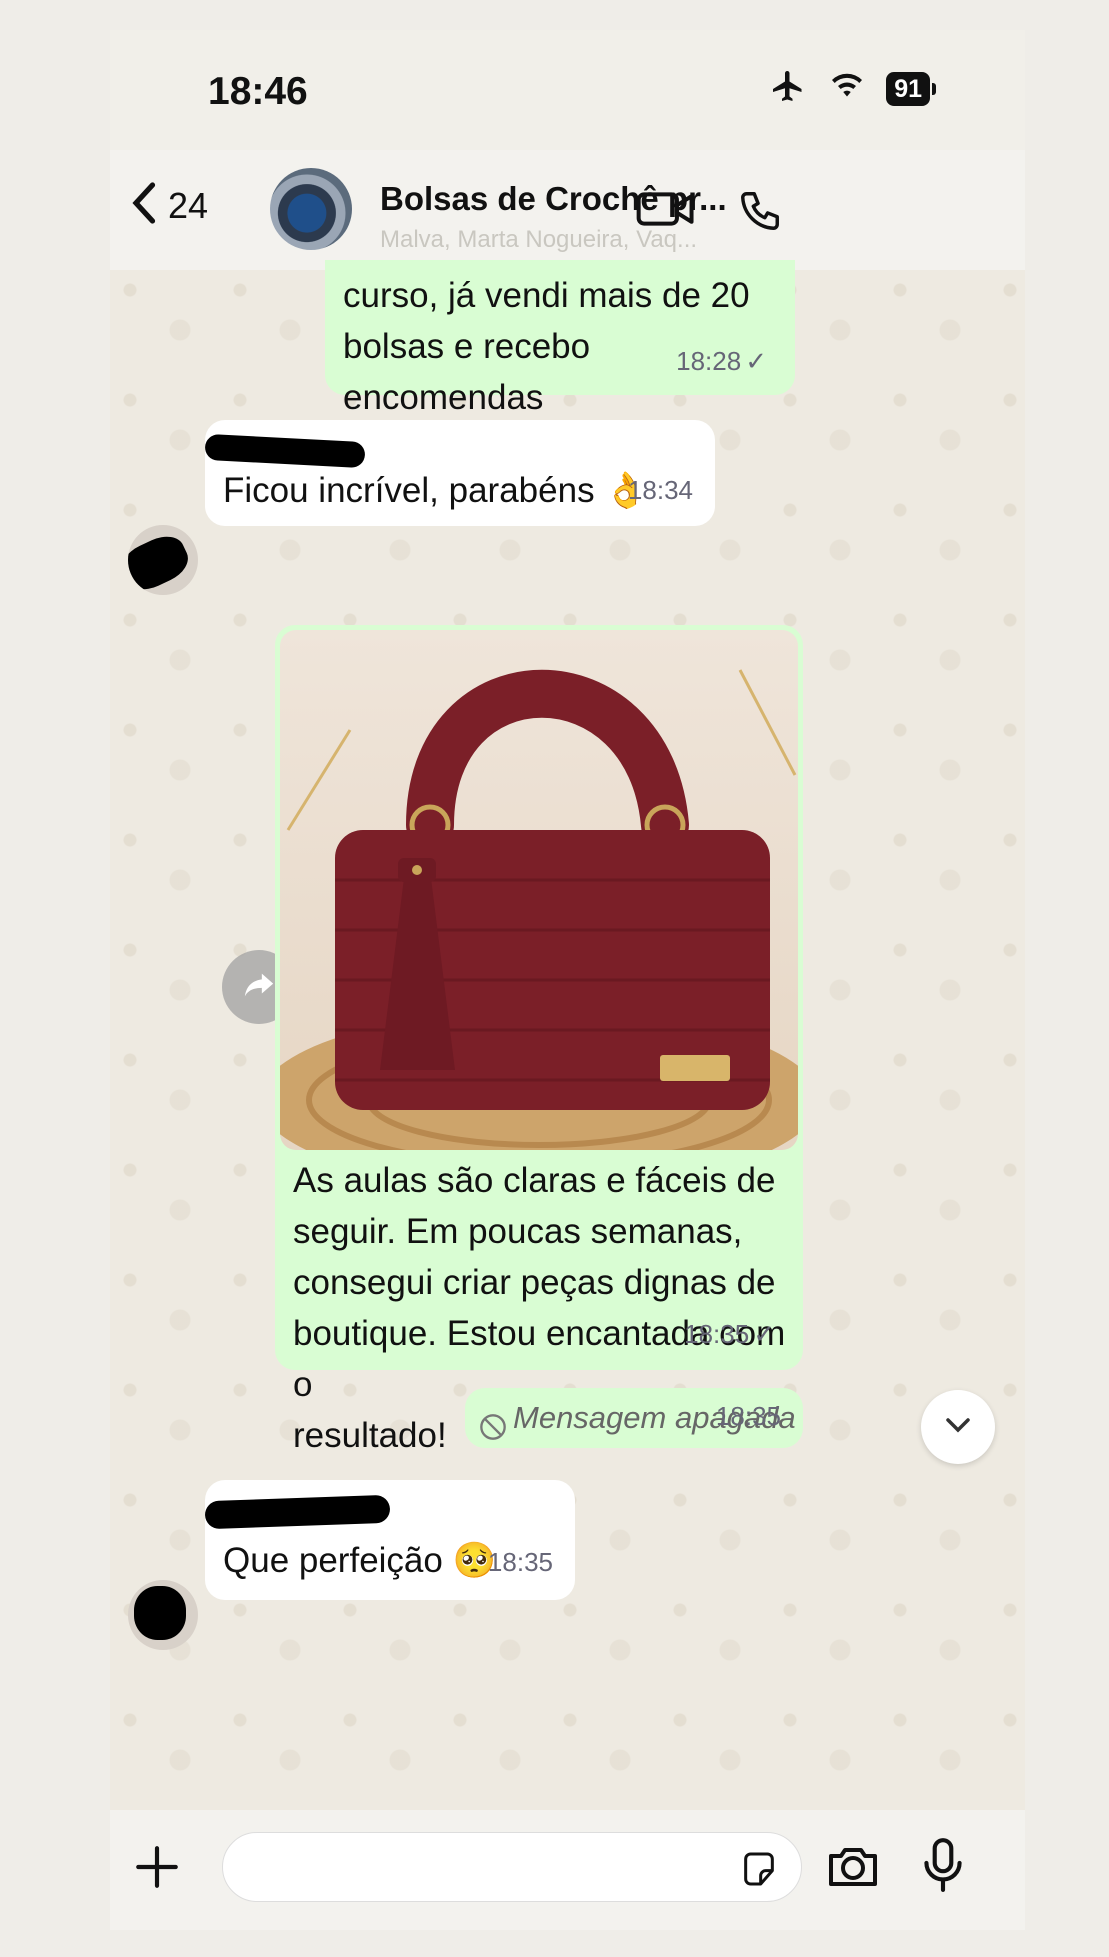 This screenshot has width=1109, height=1957. I want to click on message-input, so click(512, 1867).